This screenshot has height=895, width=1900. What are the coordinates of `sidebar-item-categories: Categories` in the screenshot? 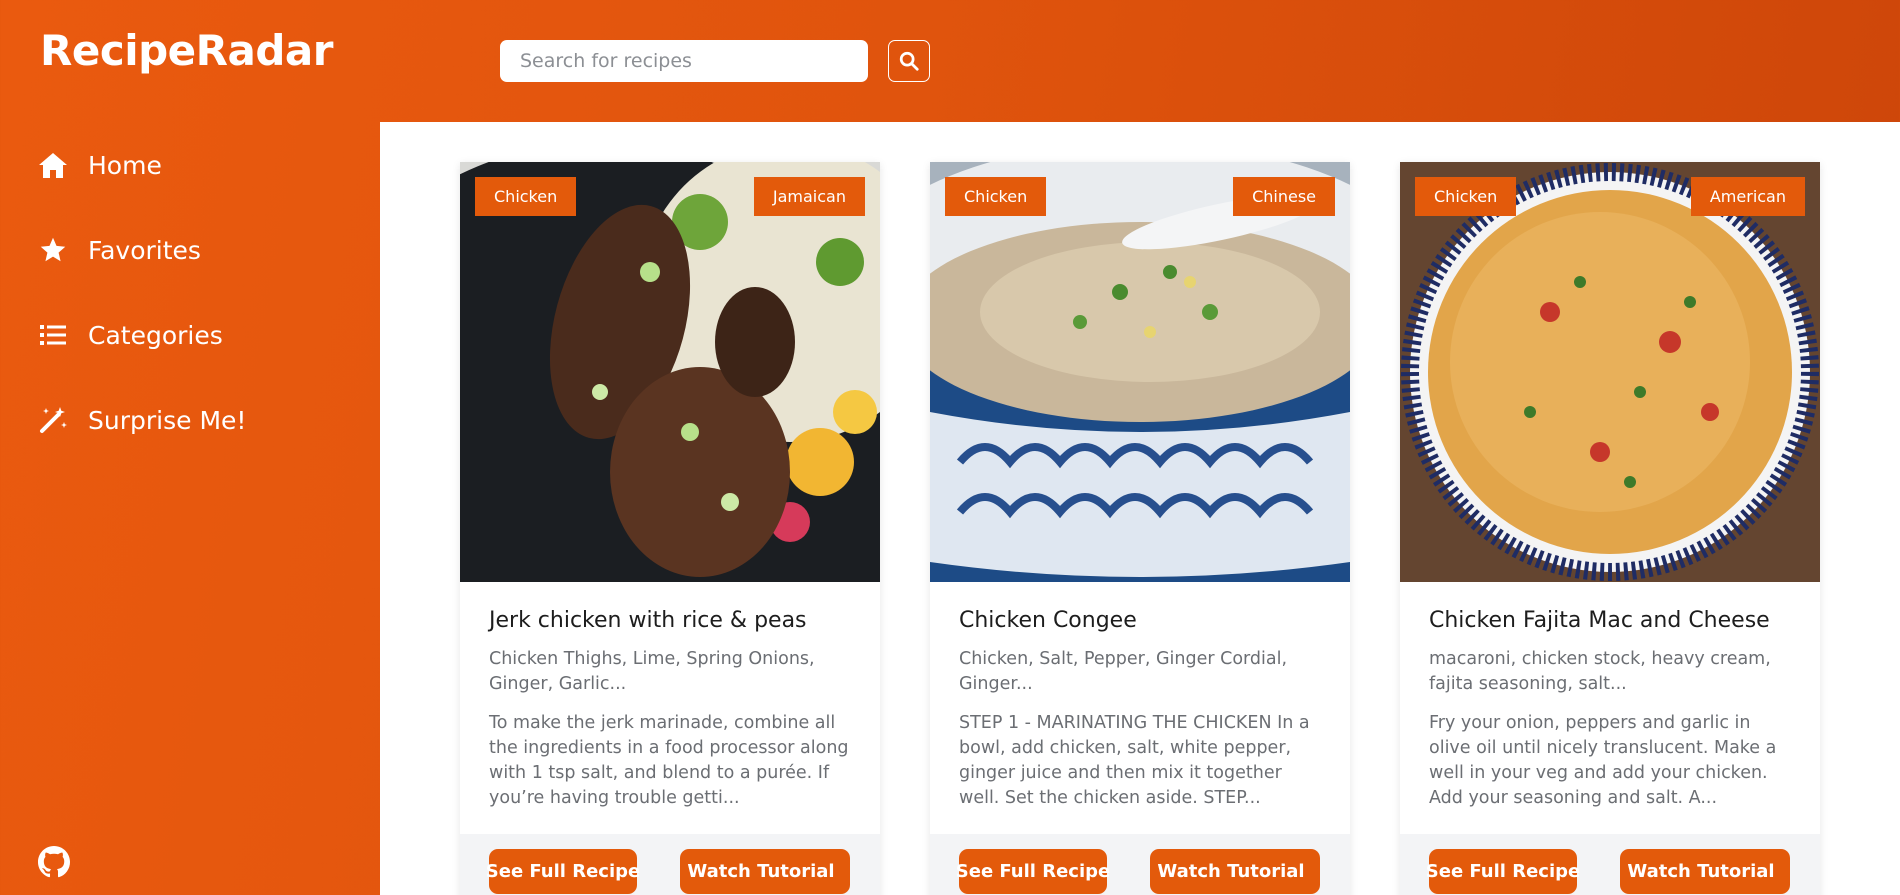 It's located at (130, 335).